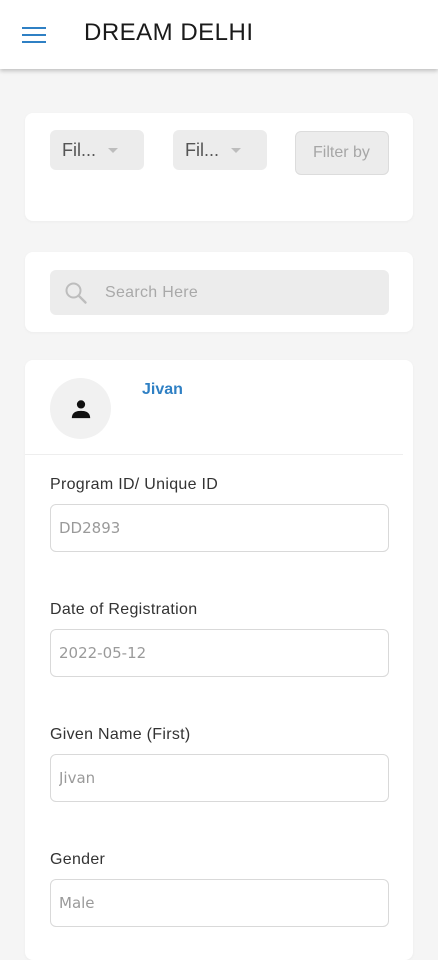 The height and width of the screenshot is (960, 438). Describe the element at coordinates (214, 454) in the screenshot. I see `divider` at that location.